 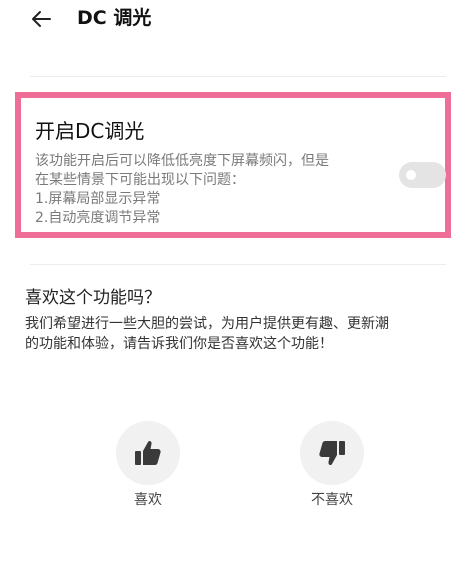 What do you see at coordinates (332, 500) in the screenshot?
I see `dislike-label: 不喜欢` at bounding box center [332, 500].